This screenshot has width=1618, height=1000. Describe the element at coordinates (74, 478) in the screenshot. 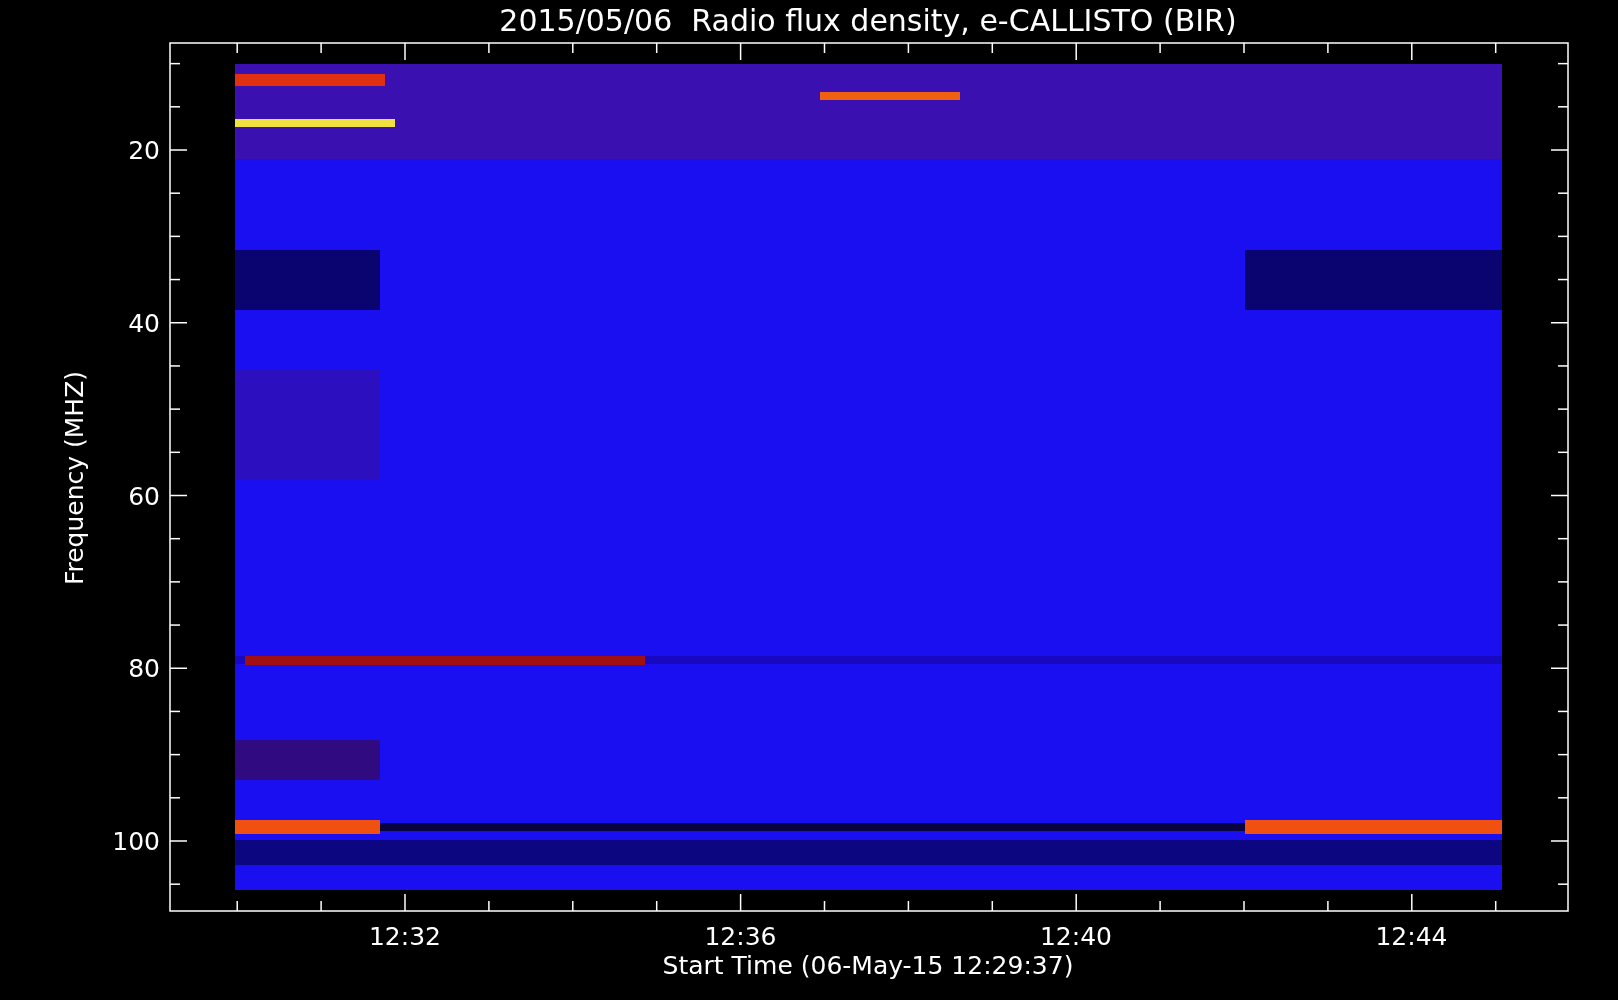

I see `y-axis-label: Frequency (MHZ)` at that location.